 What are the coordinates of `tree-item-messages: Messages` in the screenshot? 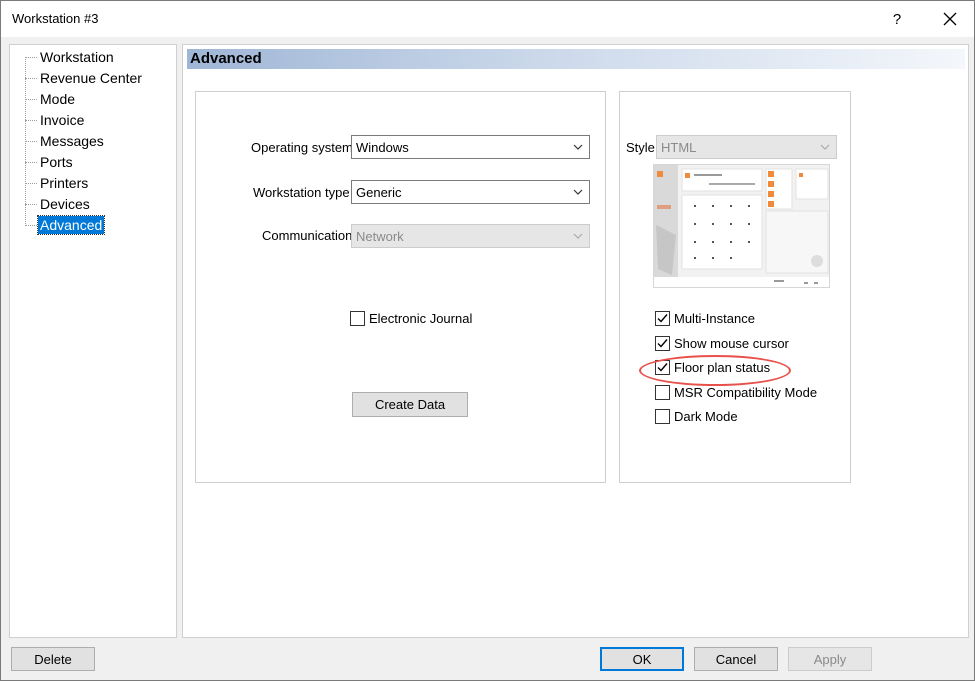 It's located at (65, 141).